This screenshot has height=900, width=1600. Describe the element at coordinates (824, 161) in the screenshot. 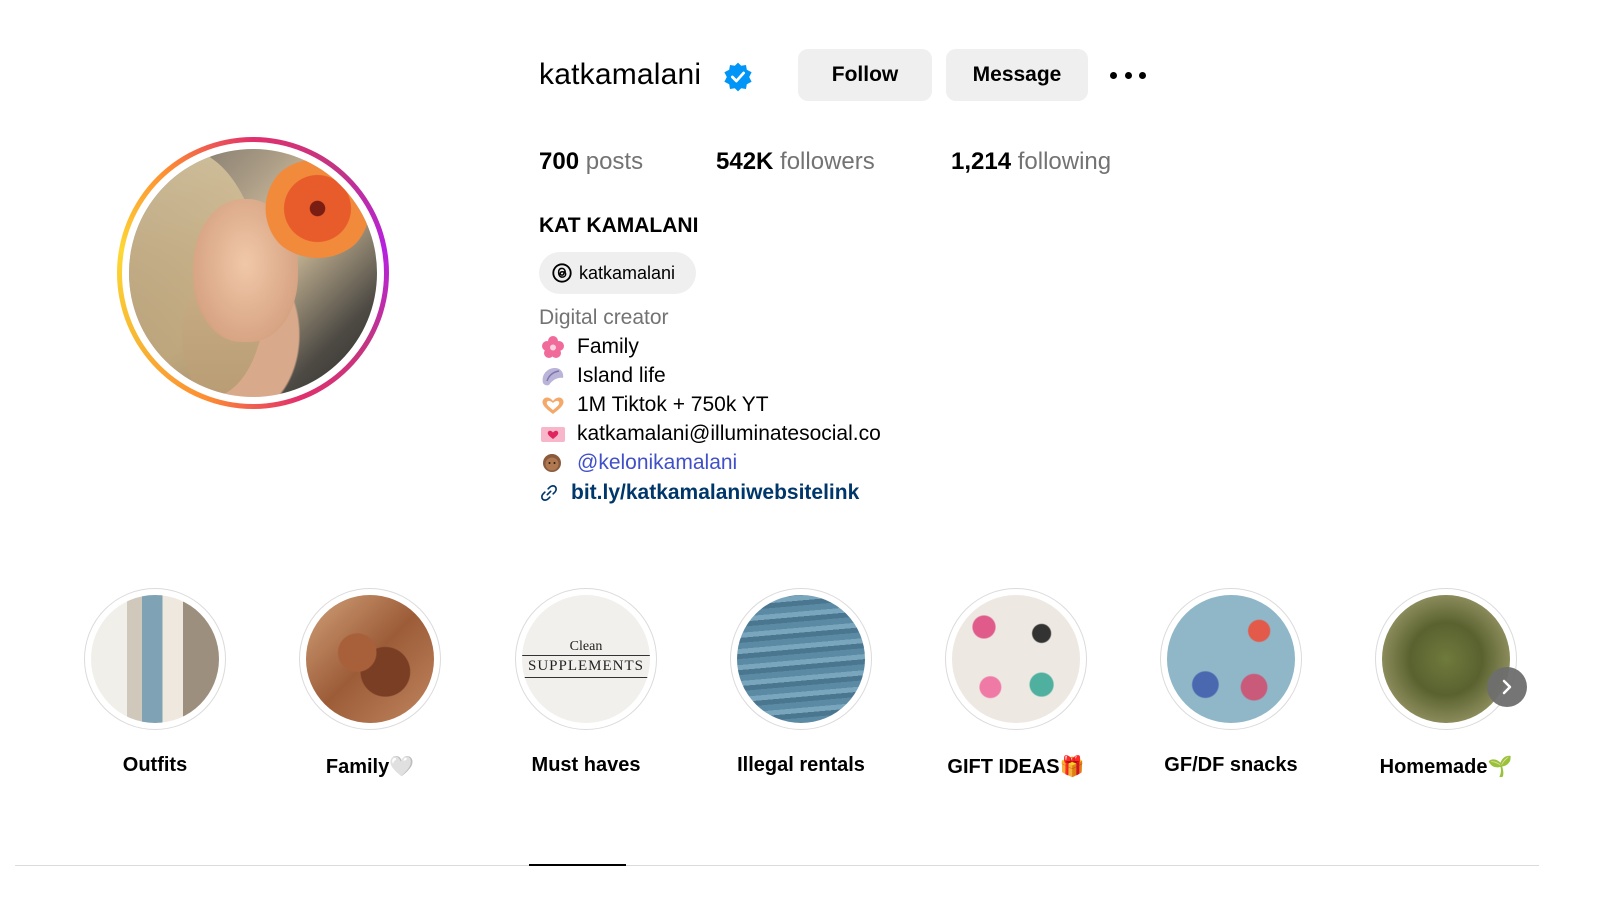

I see `followers-label: followers` at that location.